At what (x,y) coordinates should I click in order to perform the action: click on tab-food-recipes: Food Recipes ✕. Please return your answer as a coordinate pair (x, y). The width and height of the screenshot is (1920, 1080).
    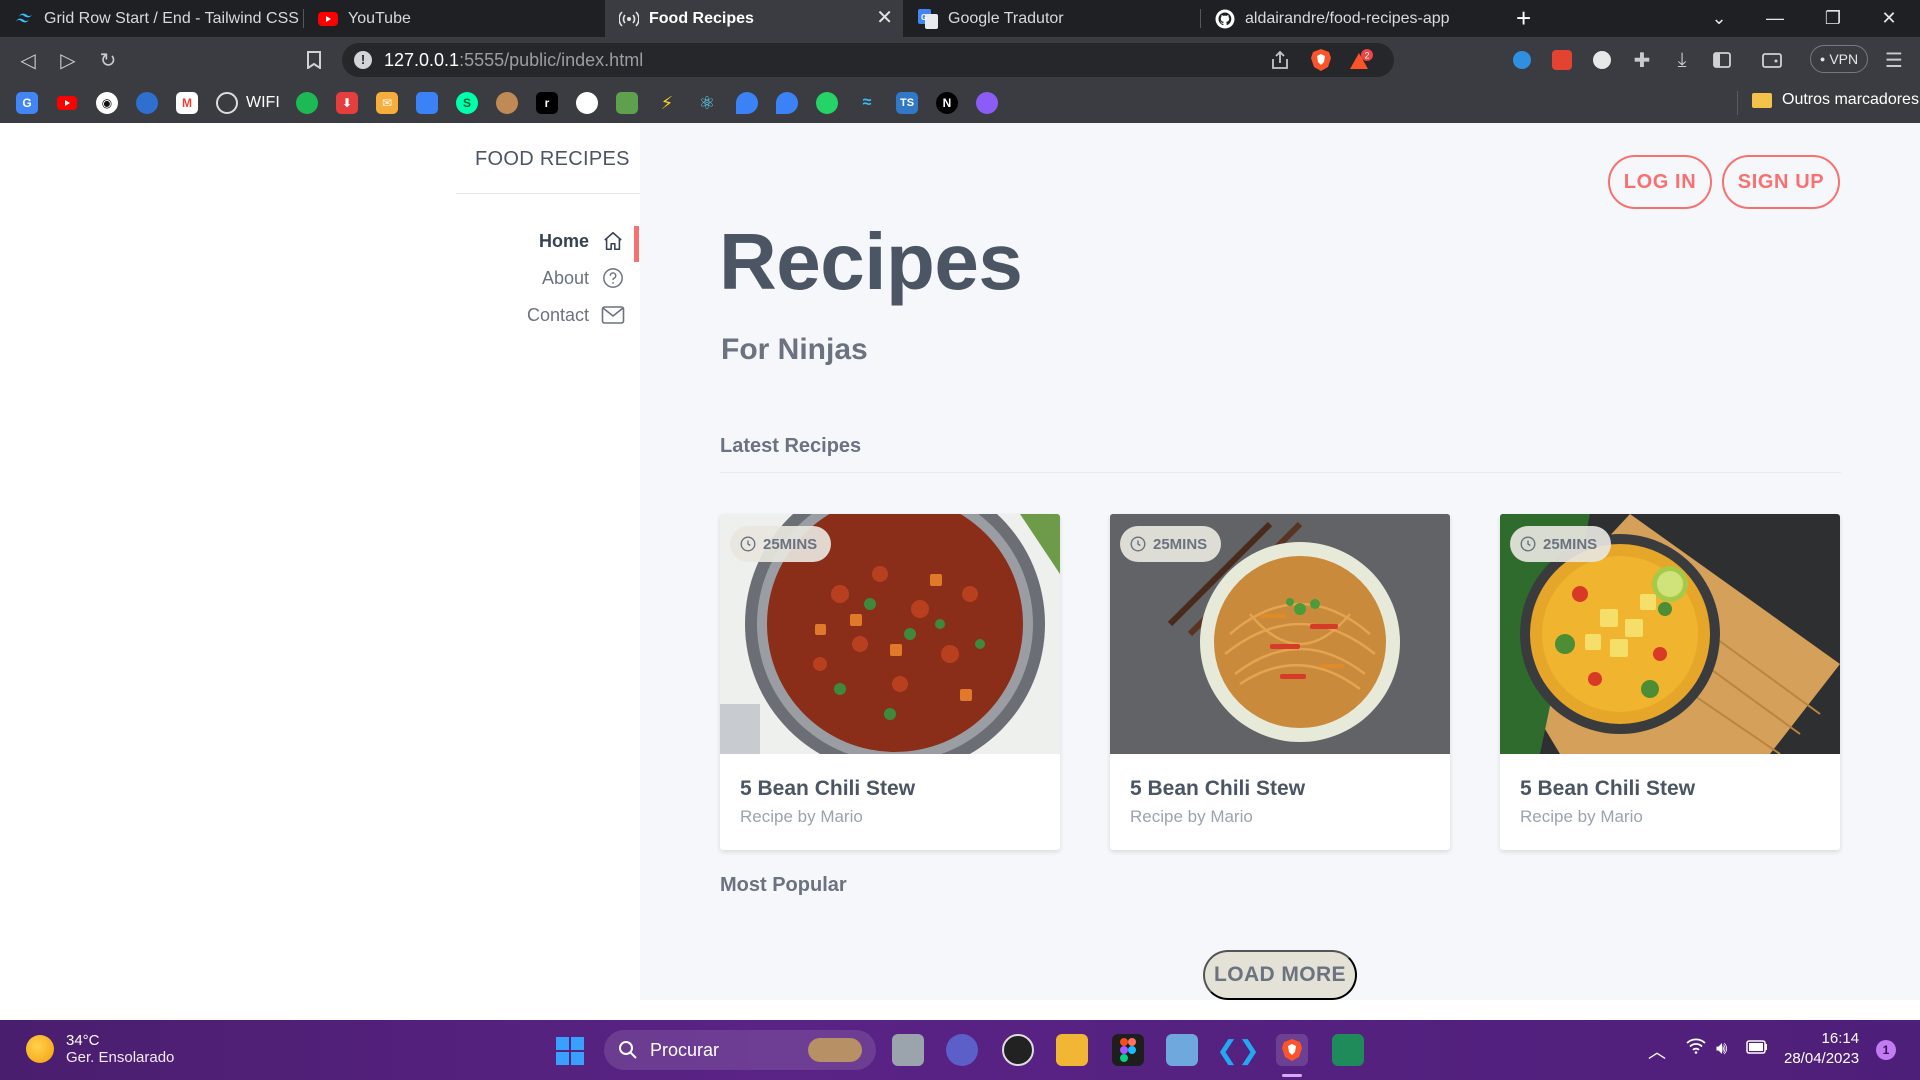
    Looking at the image, I should click on (754, 18).